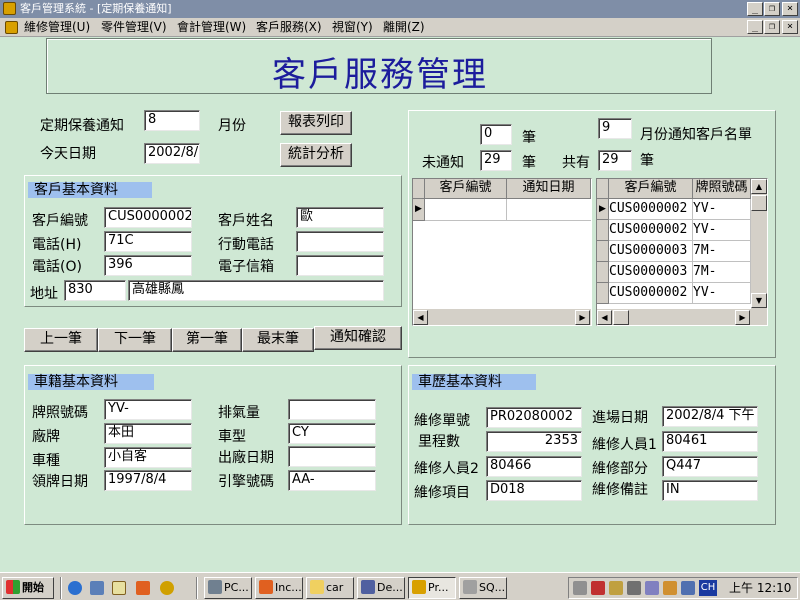 The image size is (800, 600). What do you see at coordinates (278, 340) in the screenshot?
I see `last-record-button: 最末筆` at bounding box center [278, 340].